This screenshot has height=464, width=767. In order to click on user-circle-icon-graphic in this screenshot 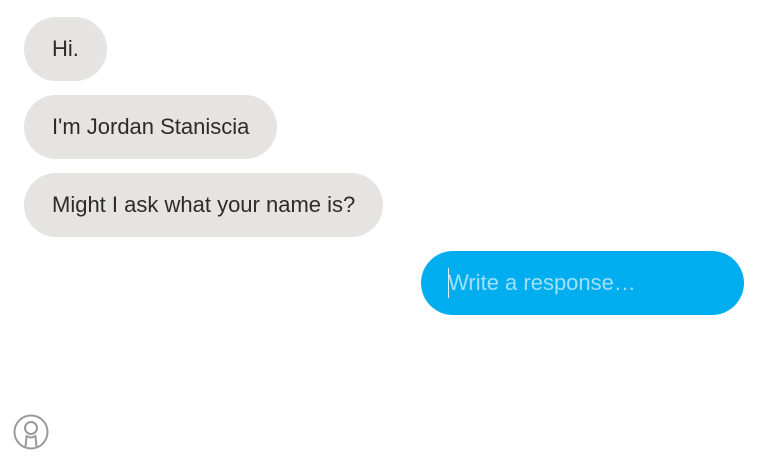, I will do `click(31, 432)`.